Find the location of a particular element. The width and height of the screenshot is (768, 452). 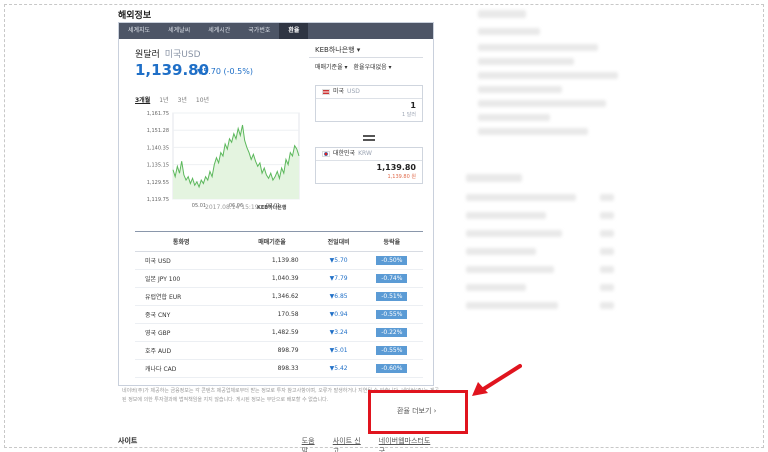

base-rate-cell: 170.58 is located at coordinates (272, 314).